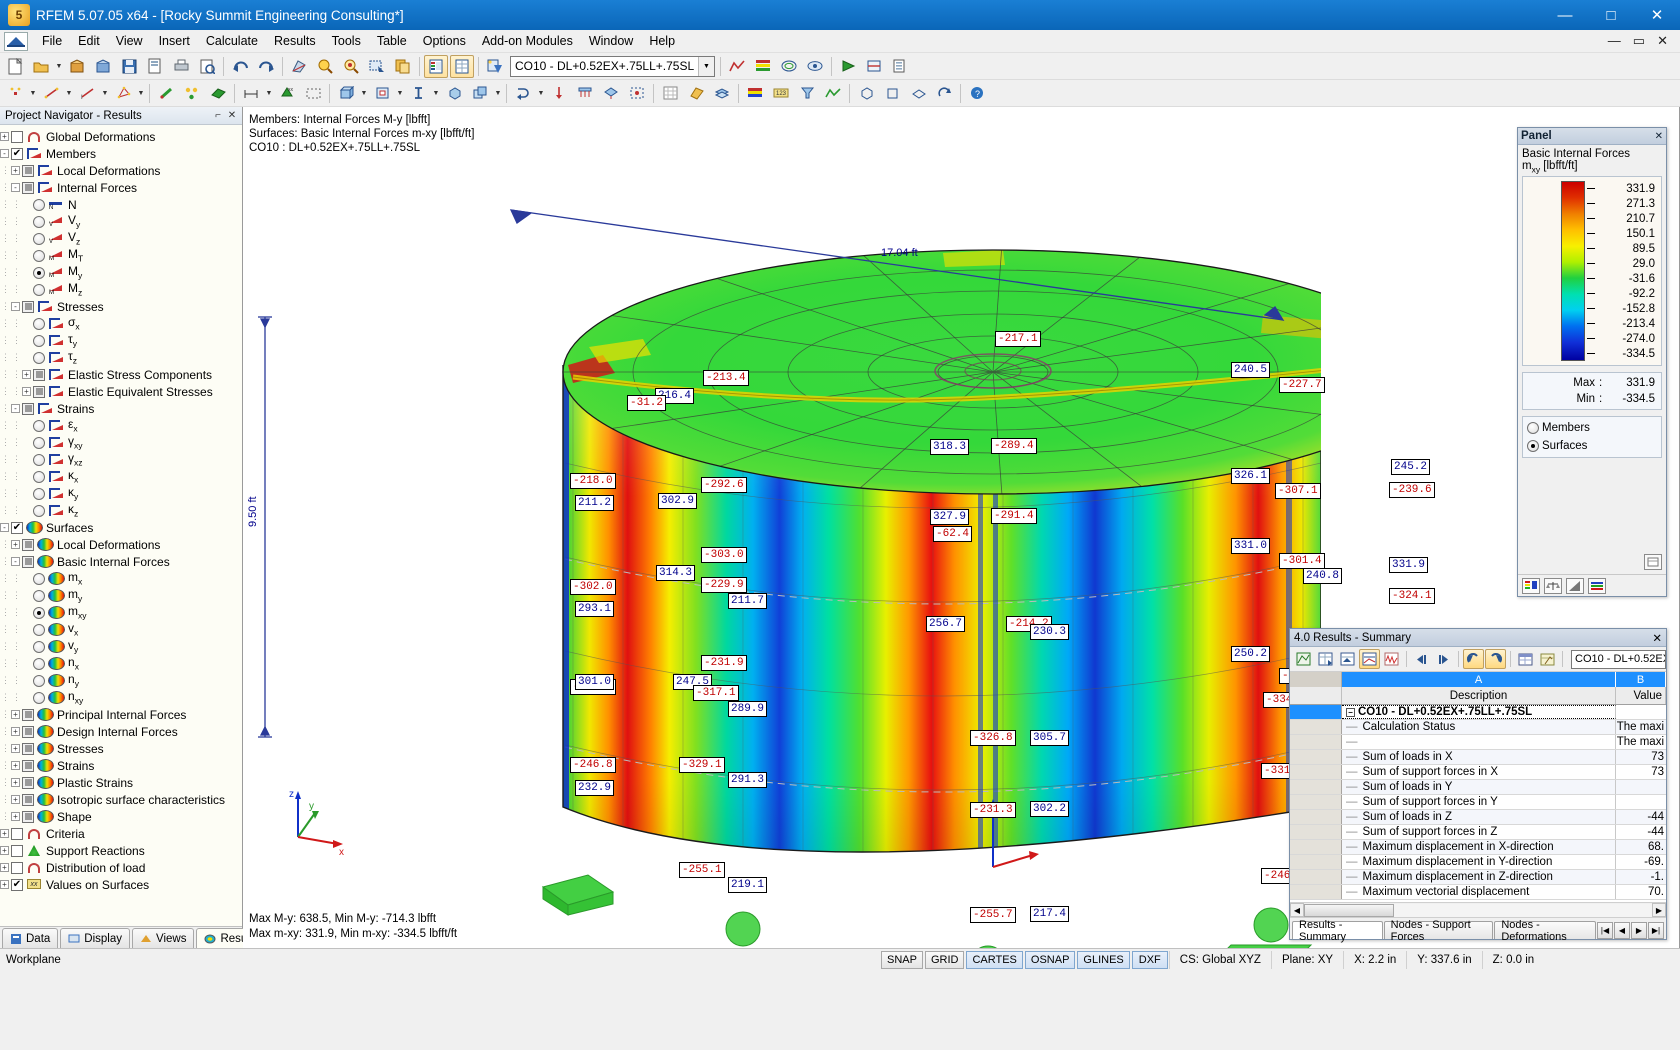 This screenshot has height=1050, width=1680. What do you see at coordinates (121, 850) in the screenshot?
I see `tree-item-support-reactions: + Support Reactions` at bounding box center [121, 850].